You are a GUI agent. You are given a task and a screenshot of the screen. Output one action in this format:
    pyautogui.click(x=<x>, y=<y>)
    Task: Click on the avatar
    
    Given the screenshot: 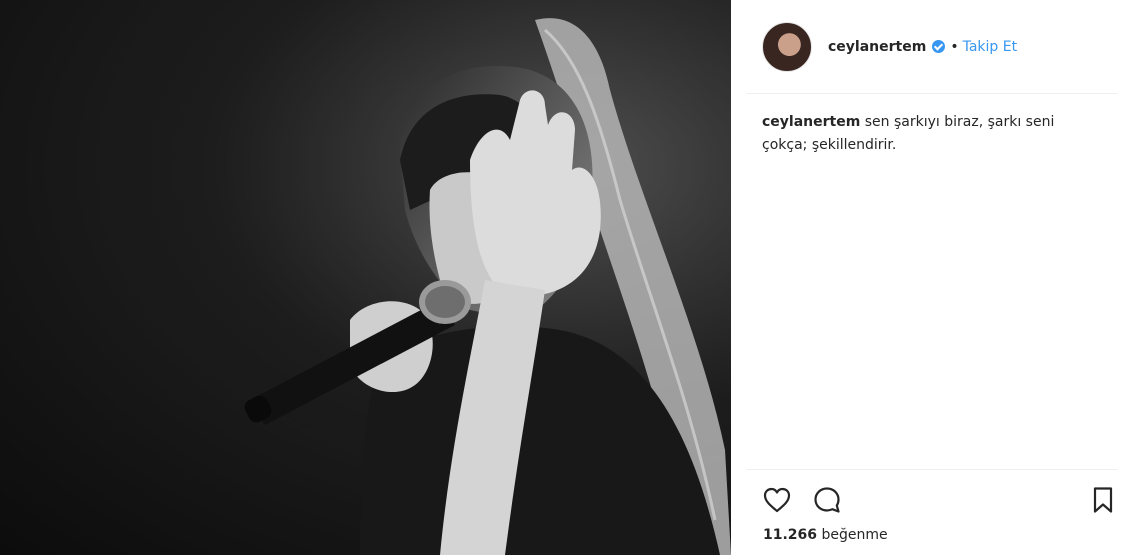 What is the action you would take?
    pyautogui.click(x=787, y=47)
    